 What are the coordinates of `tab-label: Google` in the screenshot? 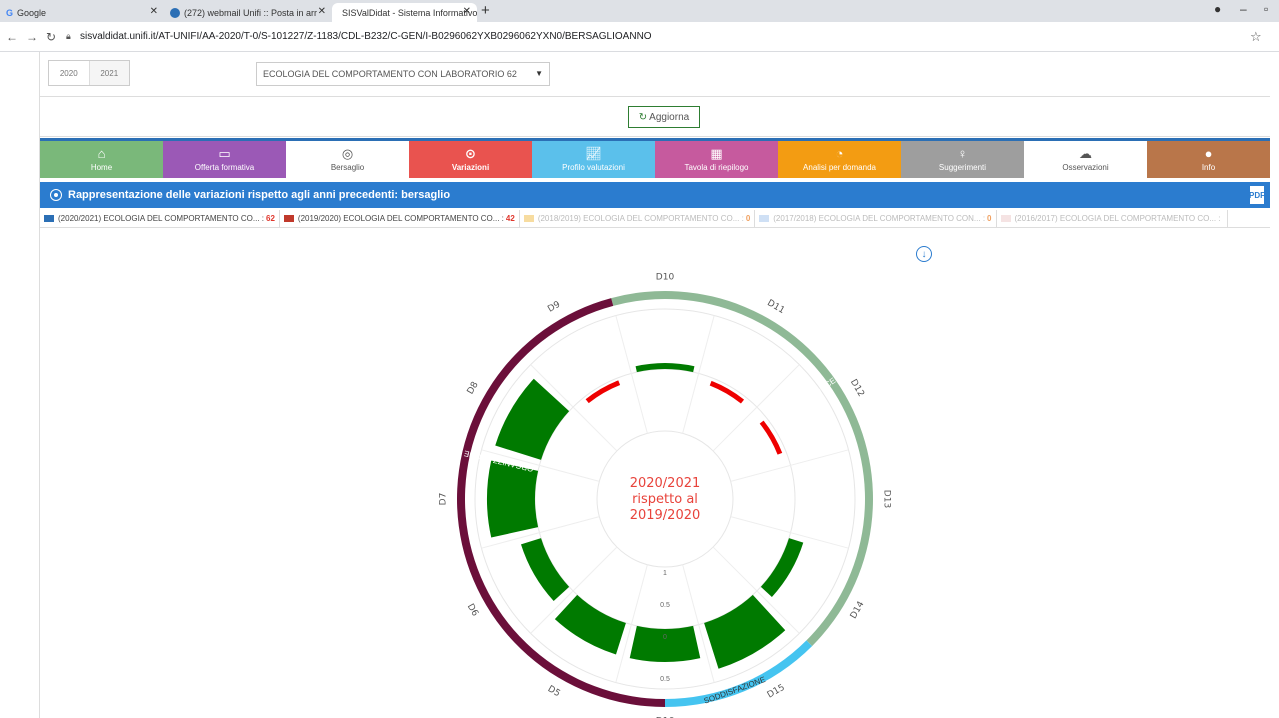 It's located at (32, 12).